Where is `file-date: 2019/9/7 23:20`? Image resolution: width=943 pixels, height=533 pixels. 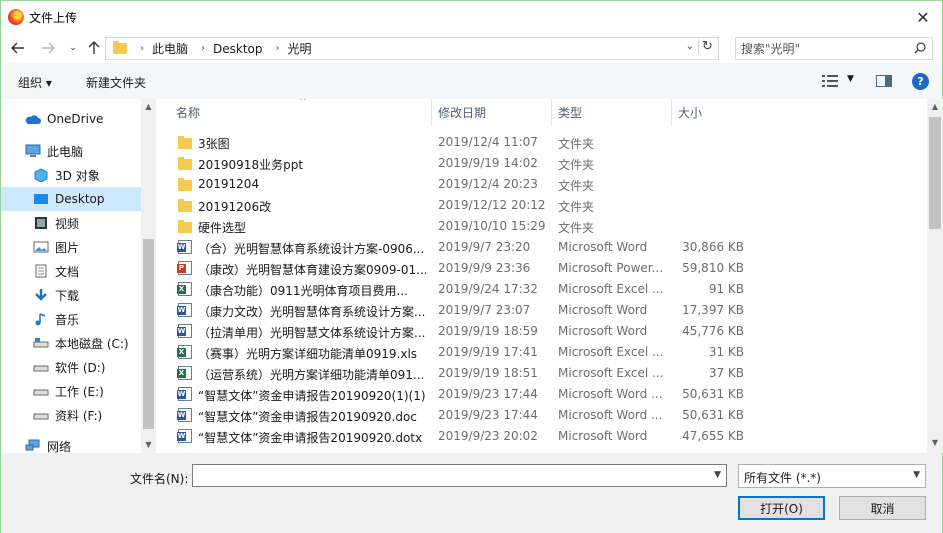 file-date: 2019/9/7 23:20 is located at coordinates (484, 247).